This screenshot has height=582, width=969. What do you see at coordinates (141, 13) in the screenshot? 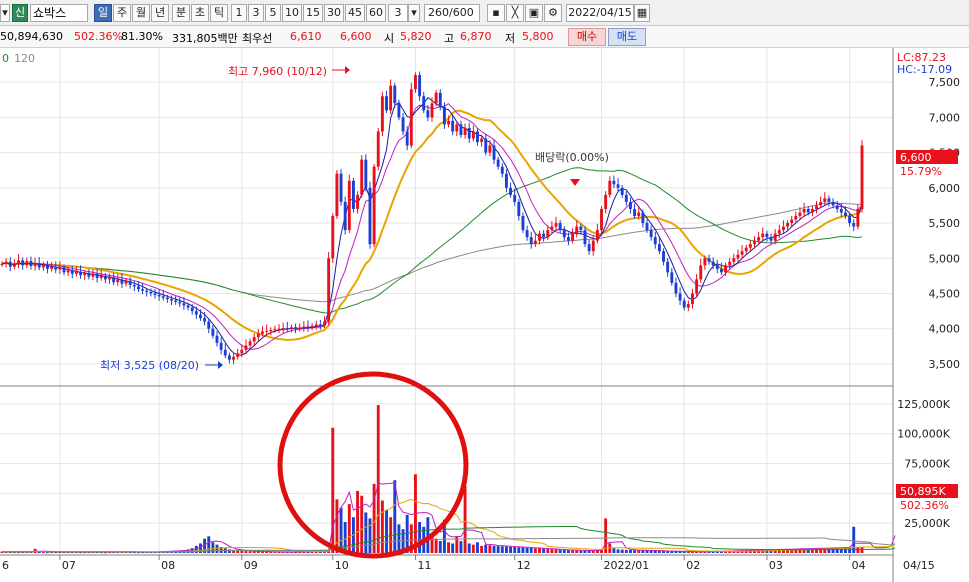
I see `period-month-button: 월` at bounding box center [141, 13].